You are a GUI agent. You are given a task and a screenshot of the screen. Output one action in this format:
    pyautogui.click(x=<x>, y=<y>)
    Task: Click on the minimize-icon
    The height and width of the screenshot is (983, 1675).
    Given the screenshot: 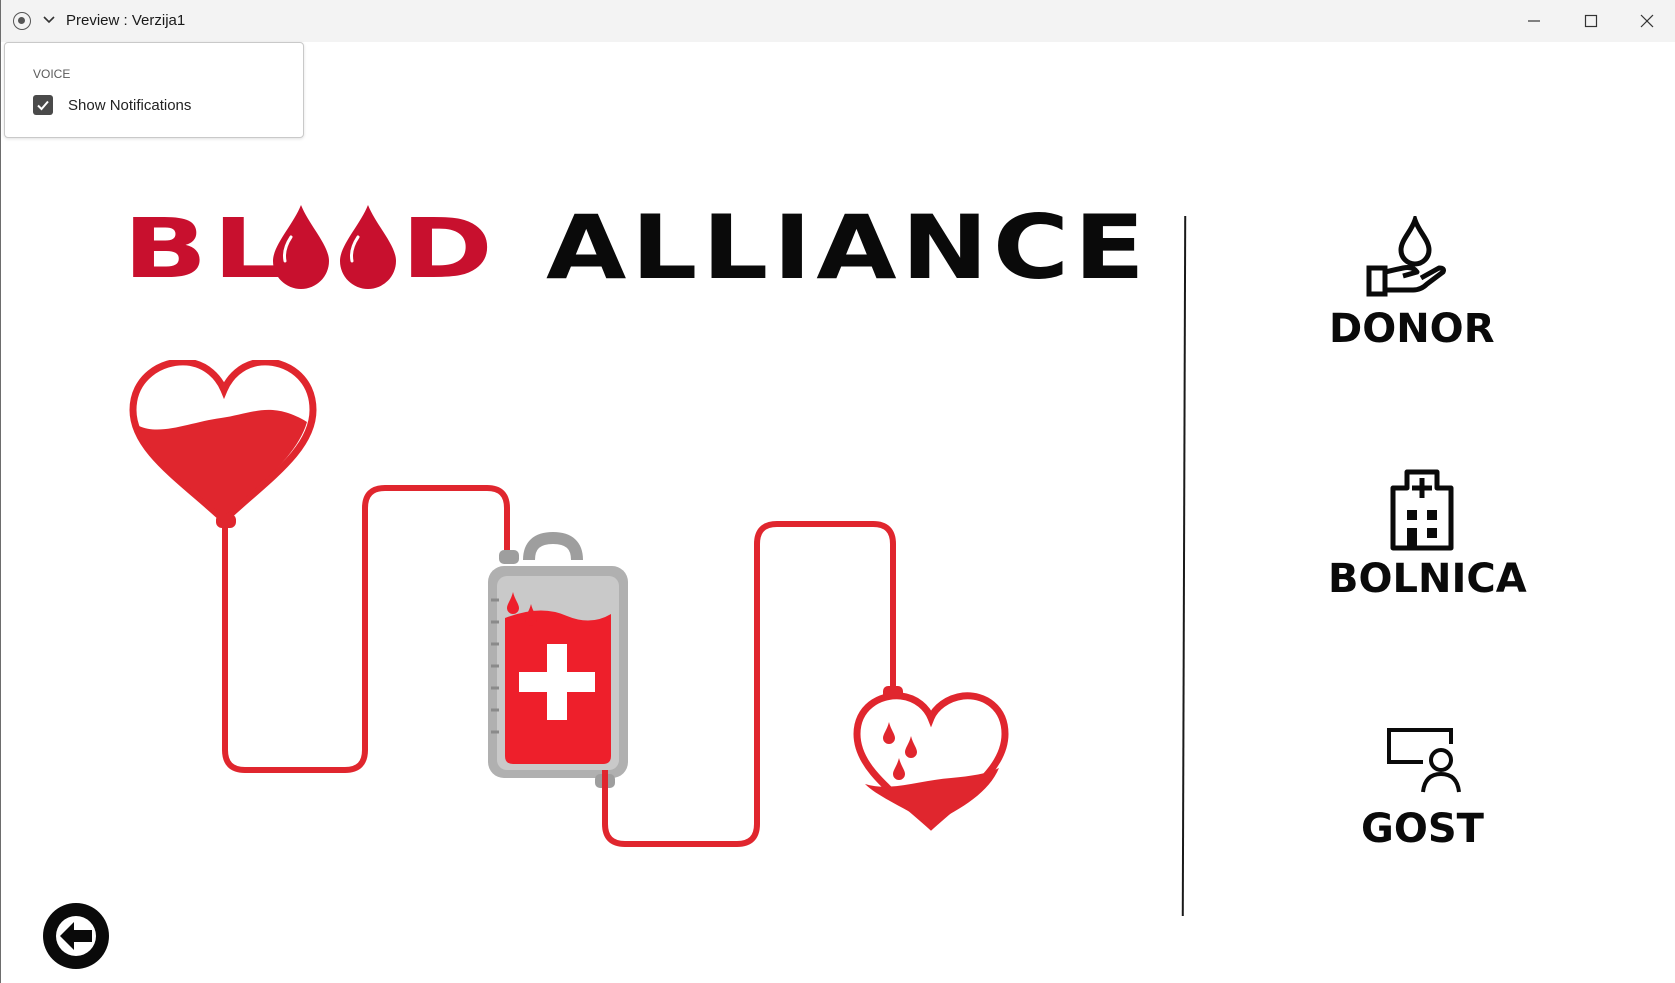 What is the action you would take?
    pyautogui.click(x=1534, y=21)
    